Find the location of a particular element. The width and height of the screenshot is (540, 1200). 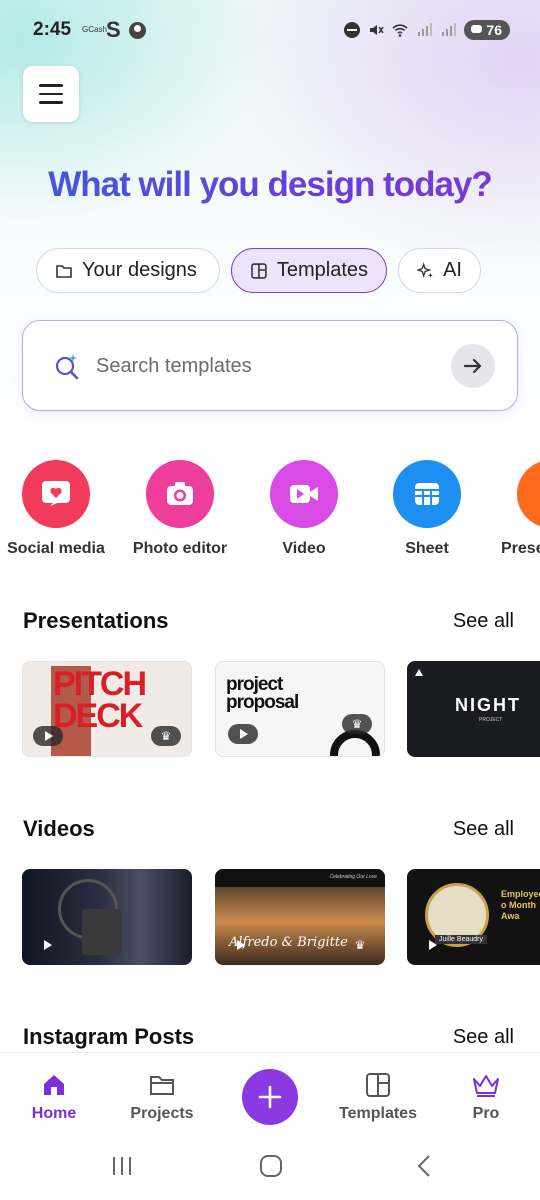

search-input: Search templates is located at coordinates (174, 366).